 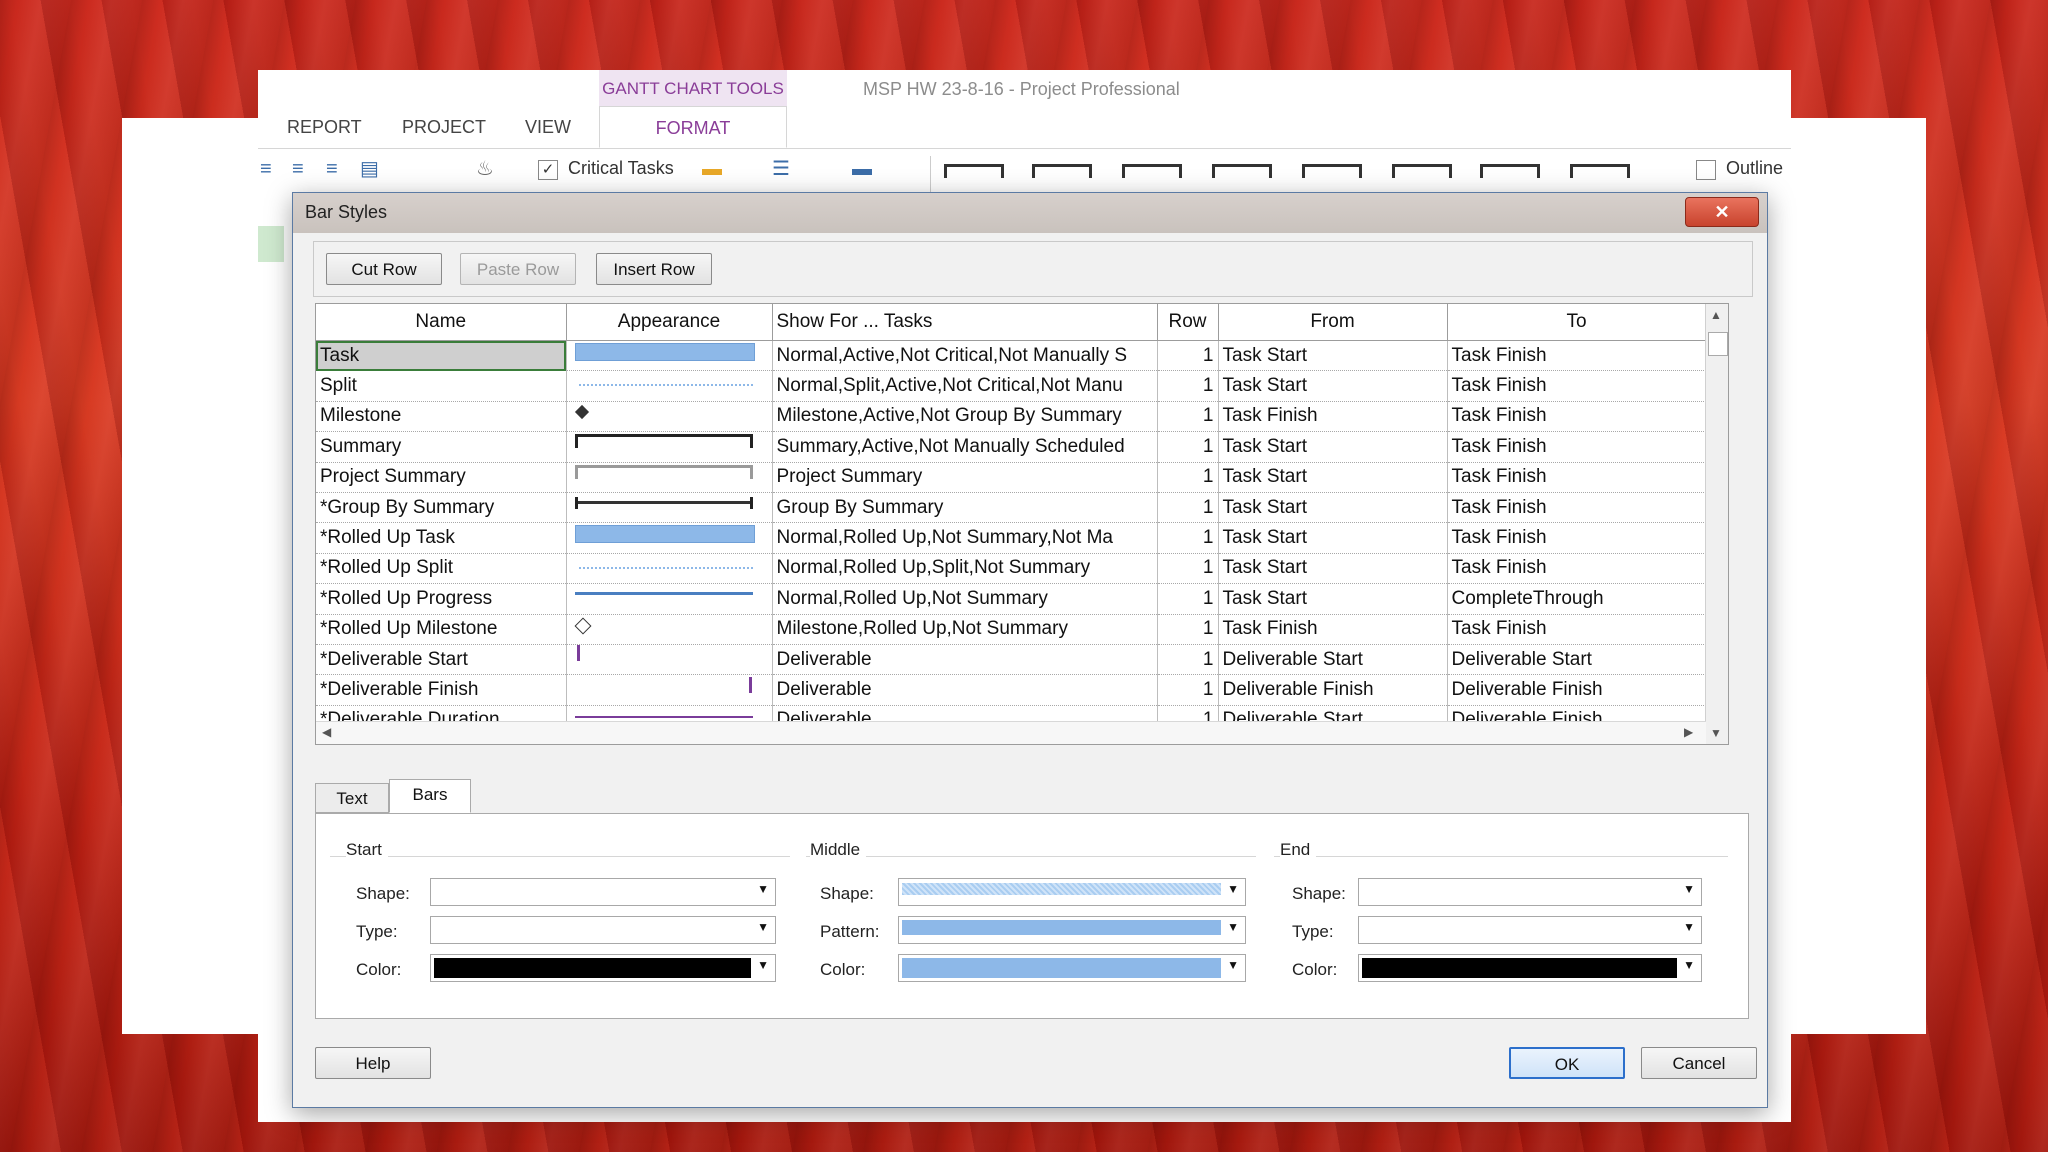 What do you see at coordinates (441, 386) in the screenshot?
I see `row-name-cell: Split` at bounding box center [441, 386].